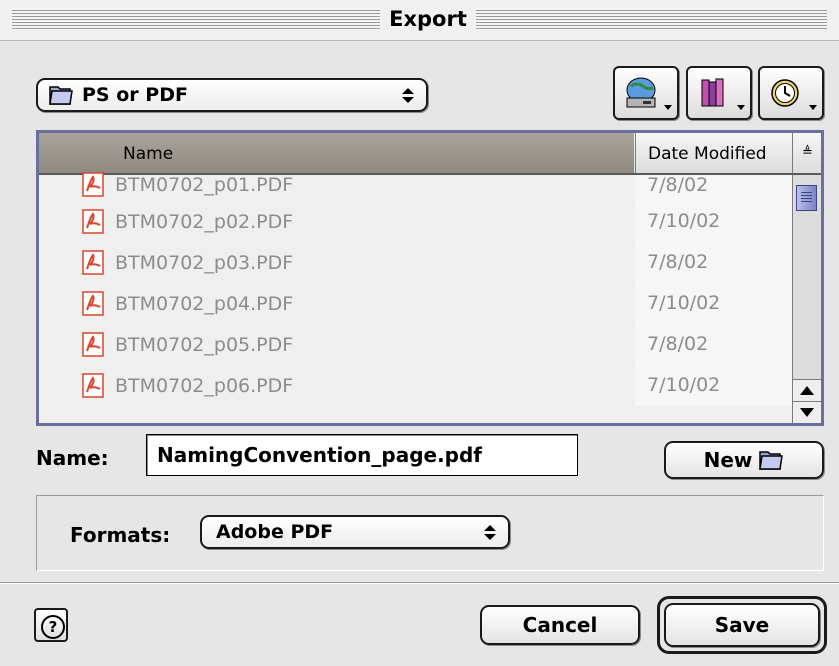  What do you see at coordinates (560, 625) in the screenshot?
I see `cancel-button: Cancel` at bounding box center [560, 625].